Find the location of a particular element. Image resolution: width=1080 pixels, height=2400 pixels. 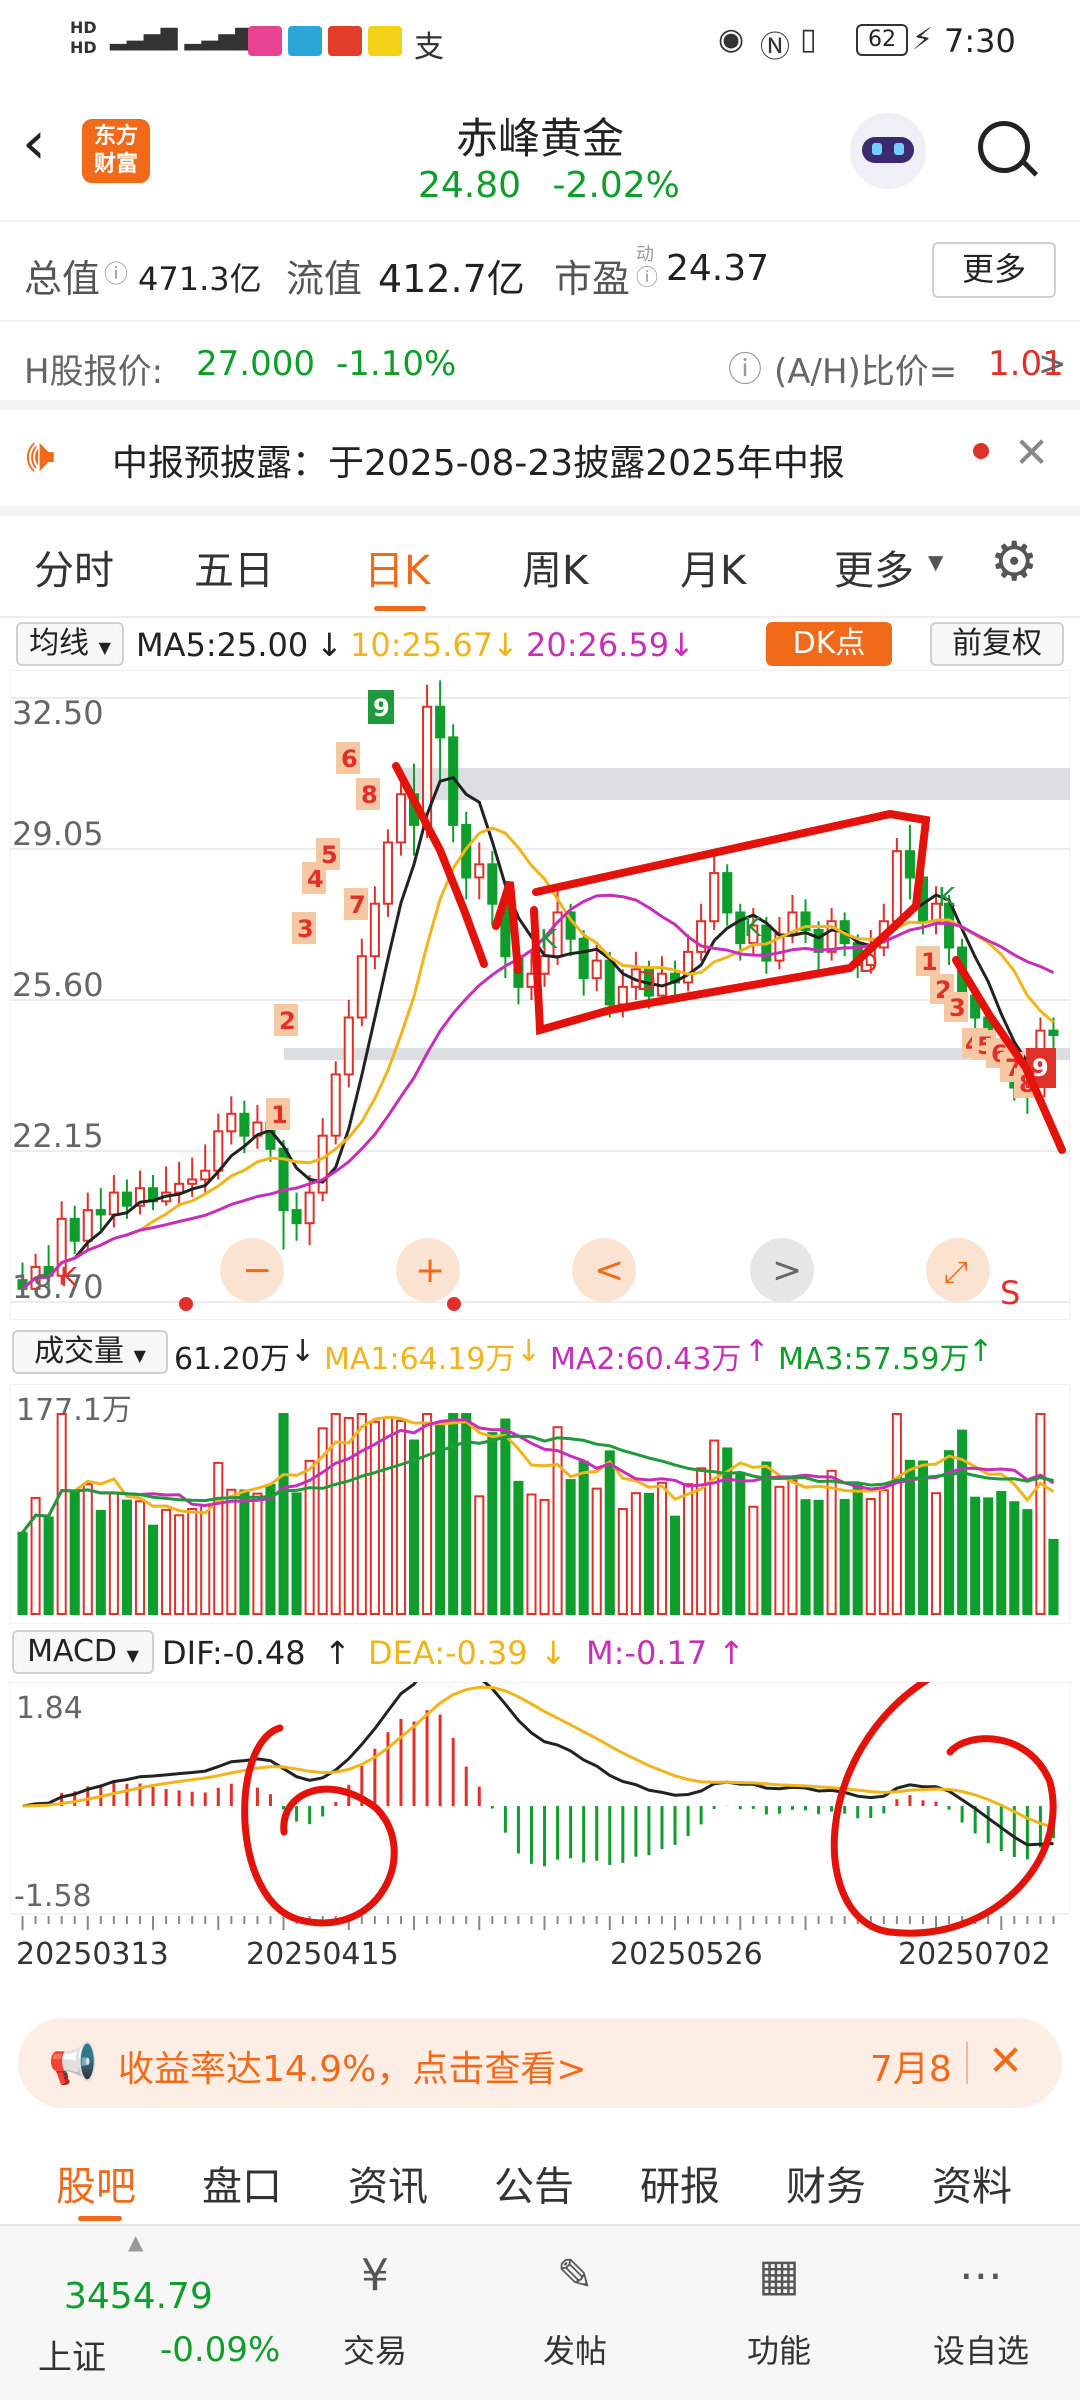

volume-selector: 成交量 ▼ is located at coordinates (90, 1352).